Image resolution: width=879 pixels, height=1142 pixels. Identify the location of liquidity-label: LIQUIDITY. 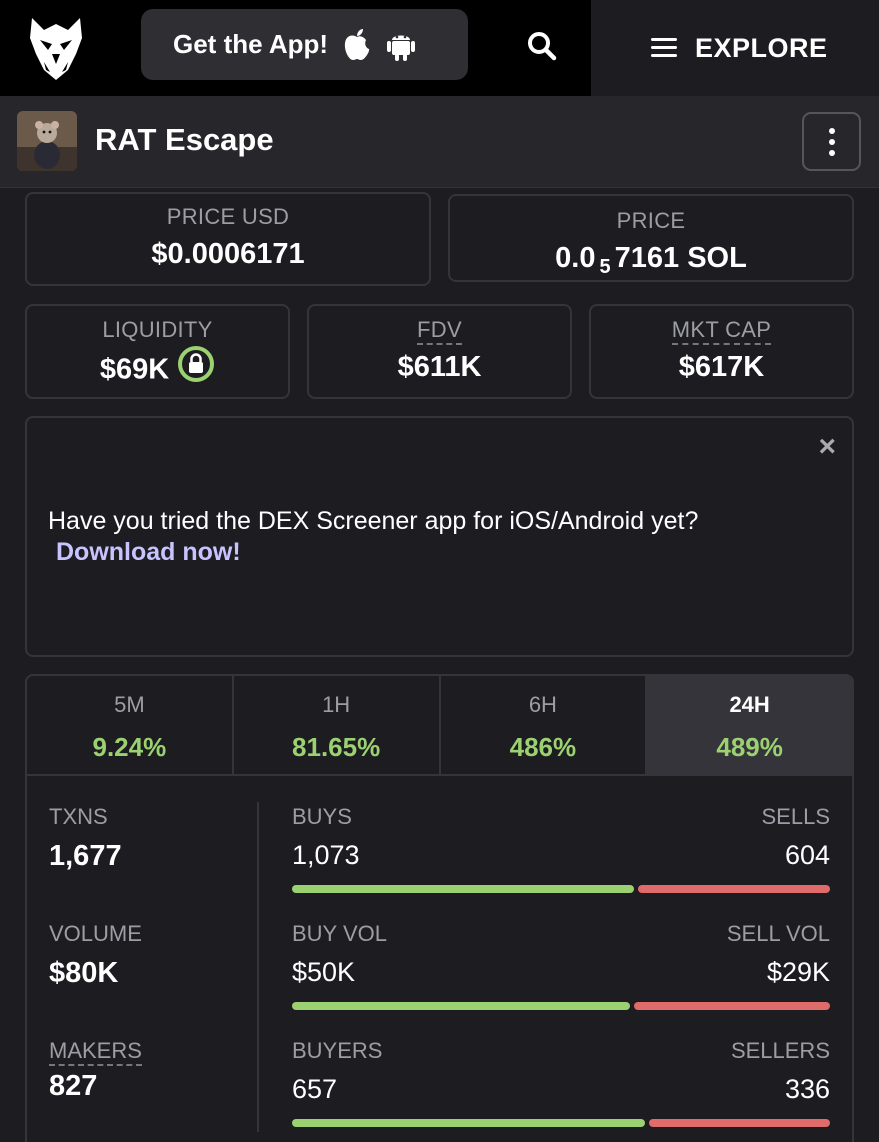
(157, 329).